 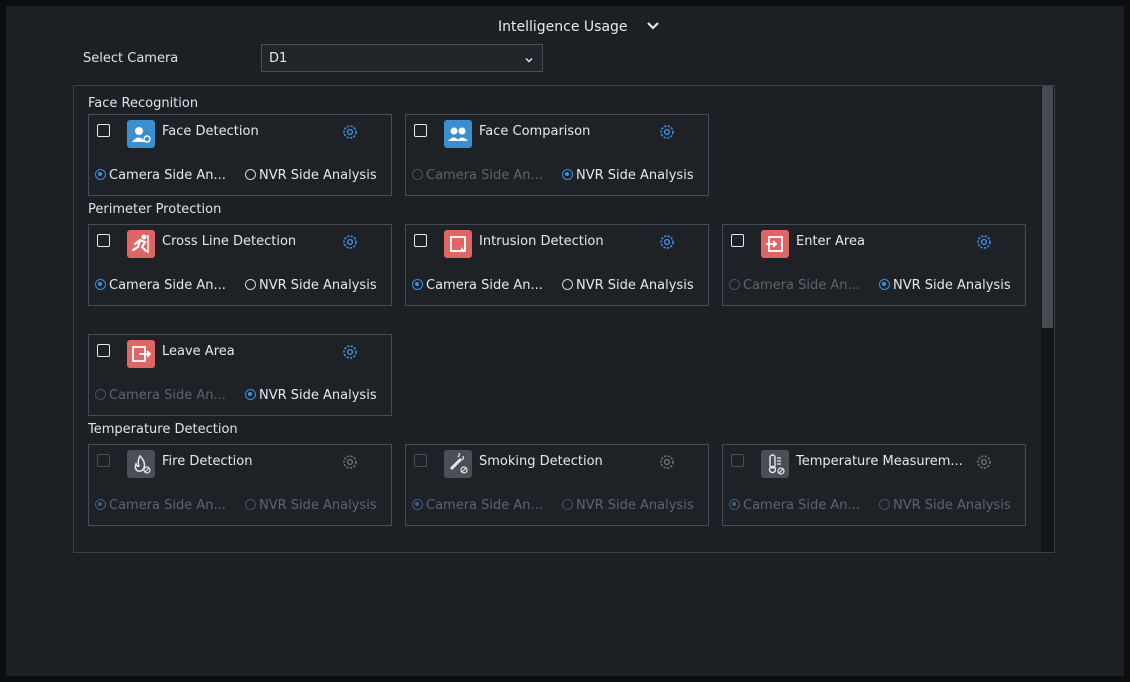 What do you see at coordinates (143, 103) in the screenshot?
I see `section-title-face-recognition: Face Recognition` at bounding box center [143, 103].